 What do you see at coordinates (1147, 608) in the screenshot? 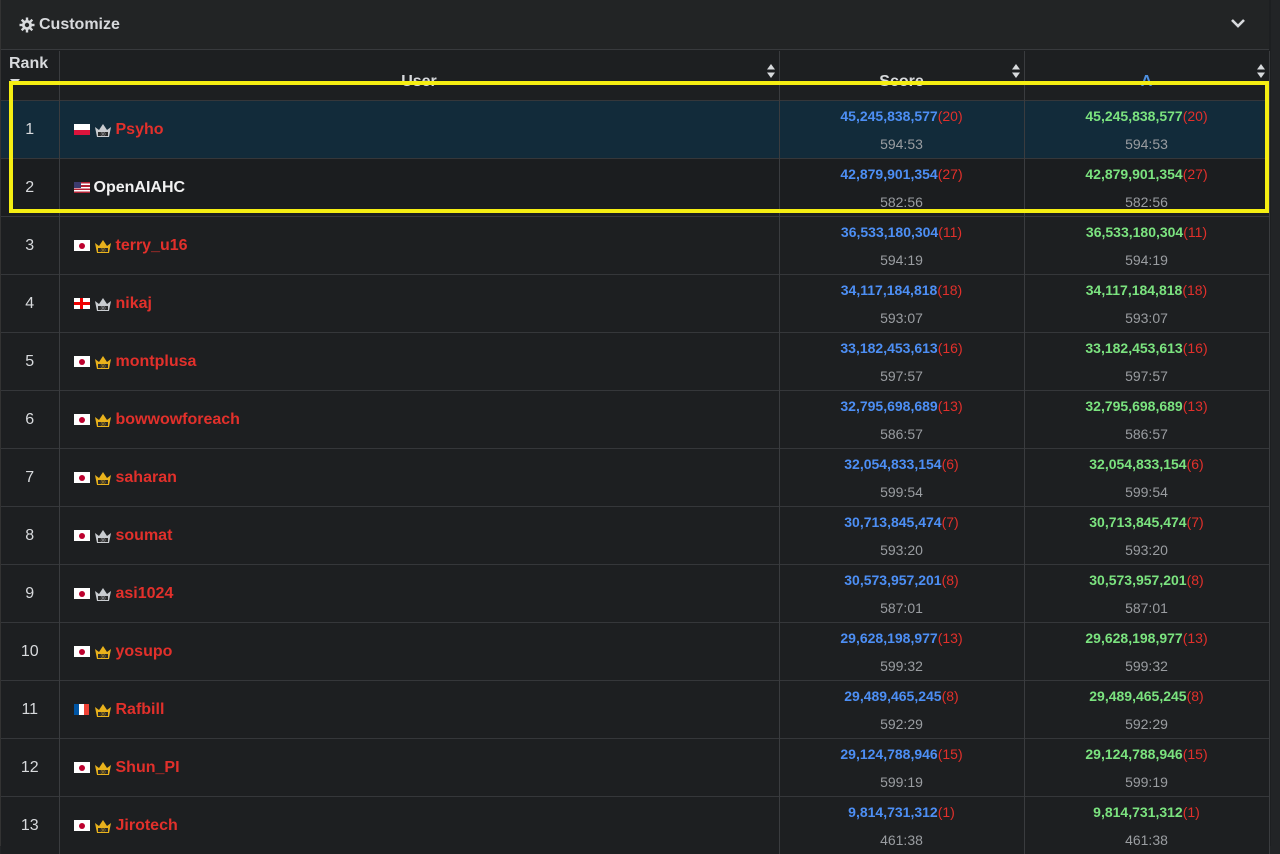
I see `a-time: 587:01` at bounding box center [1147, 608].